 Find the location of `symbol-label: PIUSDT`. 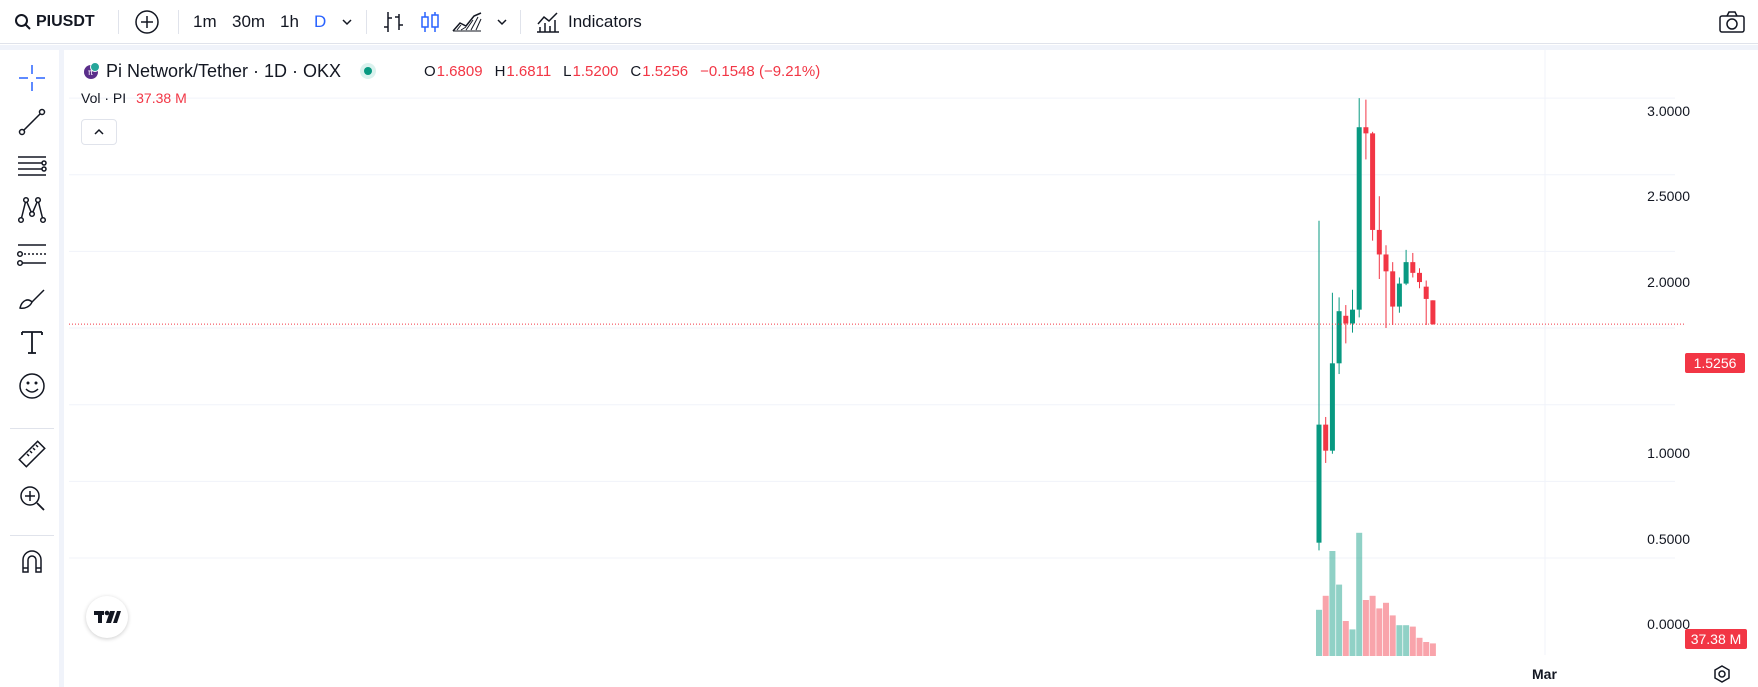

symbol-label: PIUSDT is located at coordinates (65, 21).